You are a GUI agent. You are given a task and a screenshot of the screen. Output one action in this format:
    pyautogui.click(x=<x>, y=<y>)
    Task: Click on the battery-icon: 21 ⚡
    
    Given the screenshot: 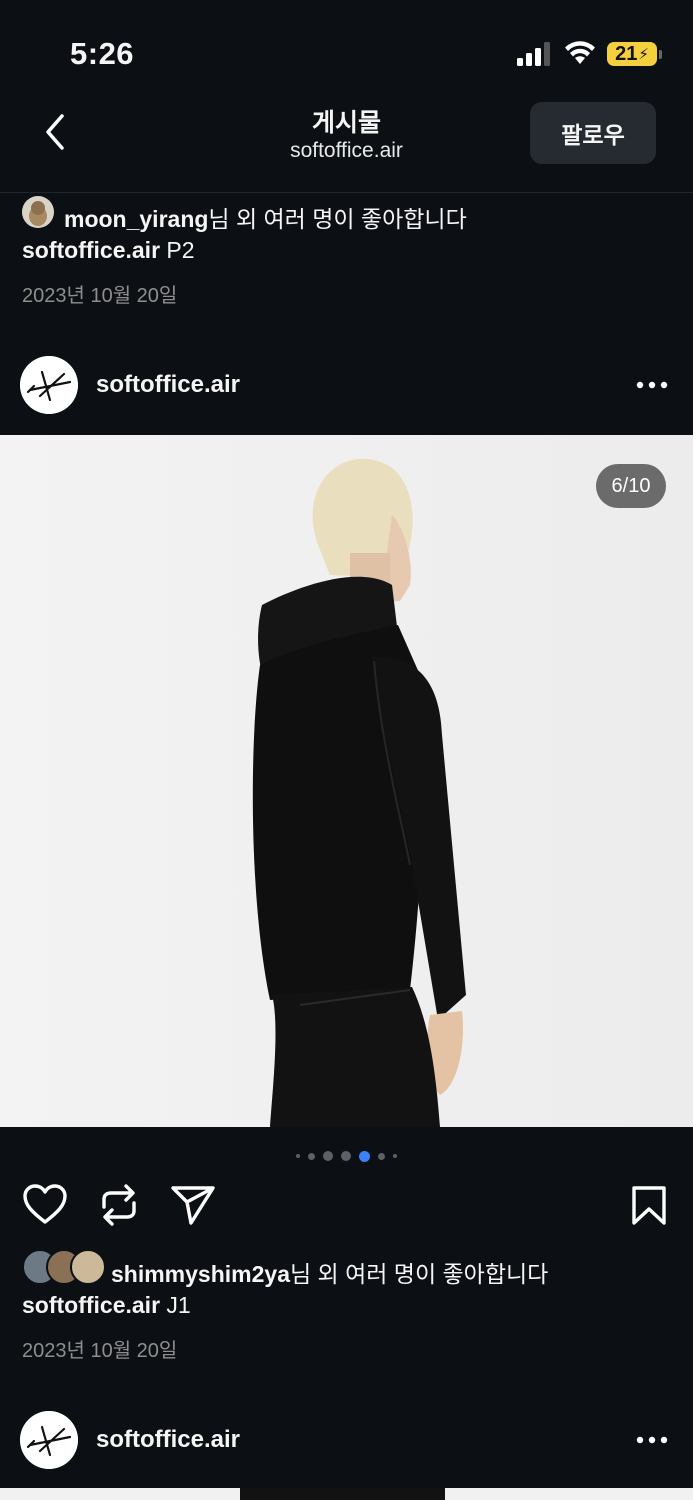 What is the action you would take?
    pyautogui.click(x=632, y=54)
    